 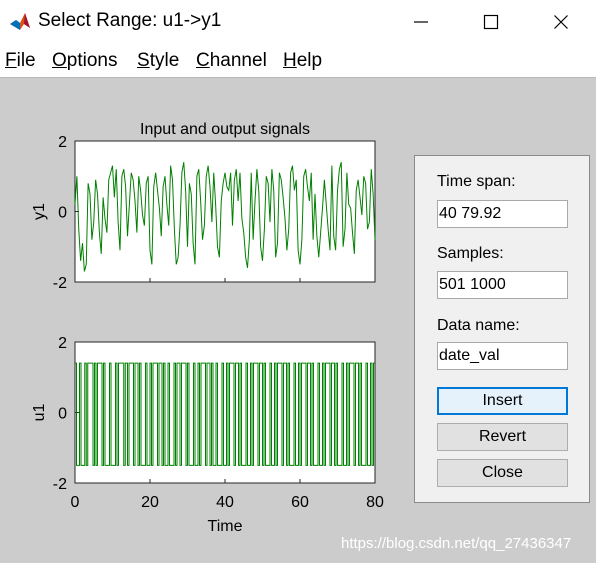 I want to click on y1-axis-label: y1, so click(x=39, y=211).